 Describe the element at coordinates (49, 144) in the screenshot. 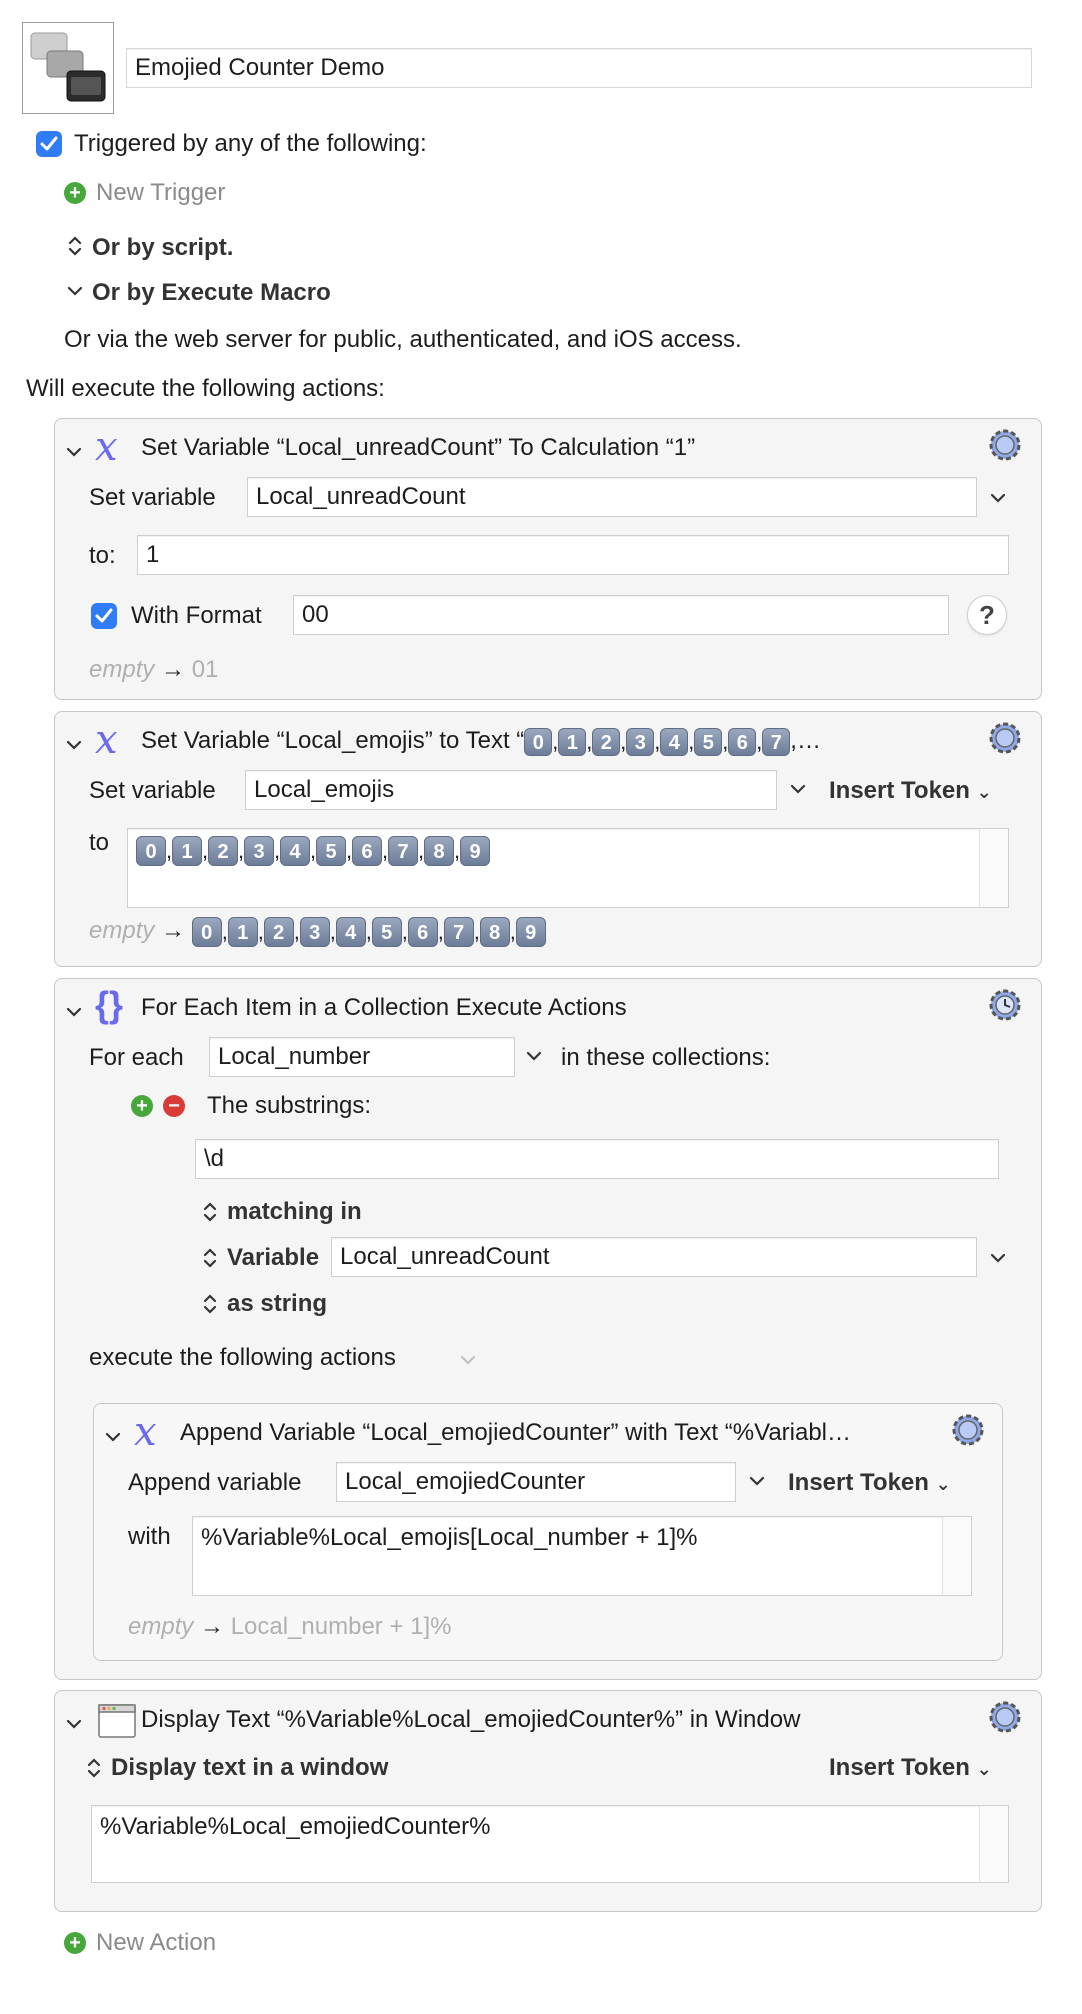

I see `triggered-checkbox` at that location.